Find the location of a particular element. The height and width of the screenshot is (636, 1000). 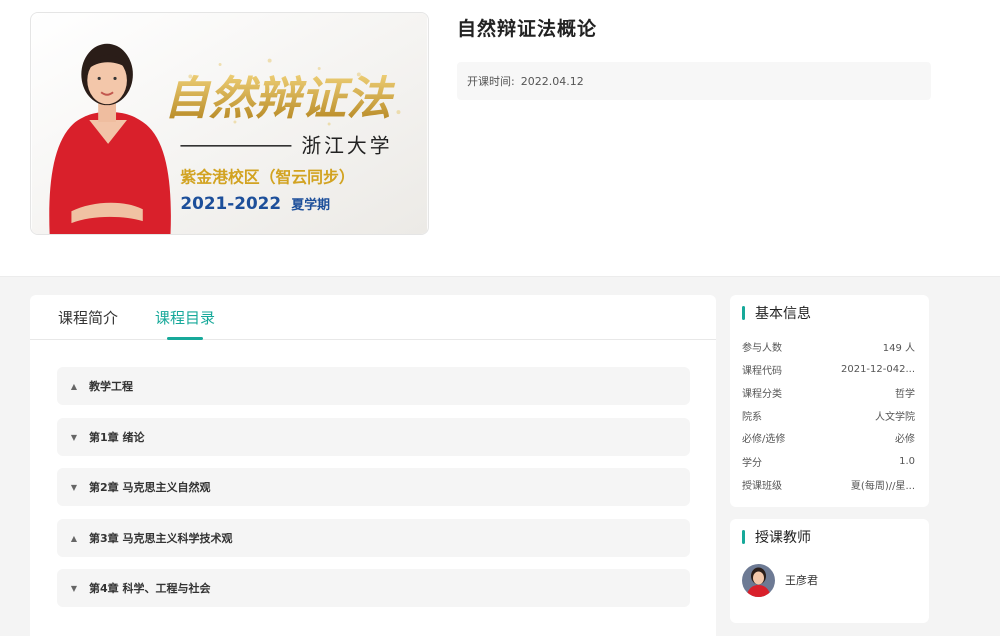

chapter-label: 第1章 绪论 is located at coordinates (117, 437).